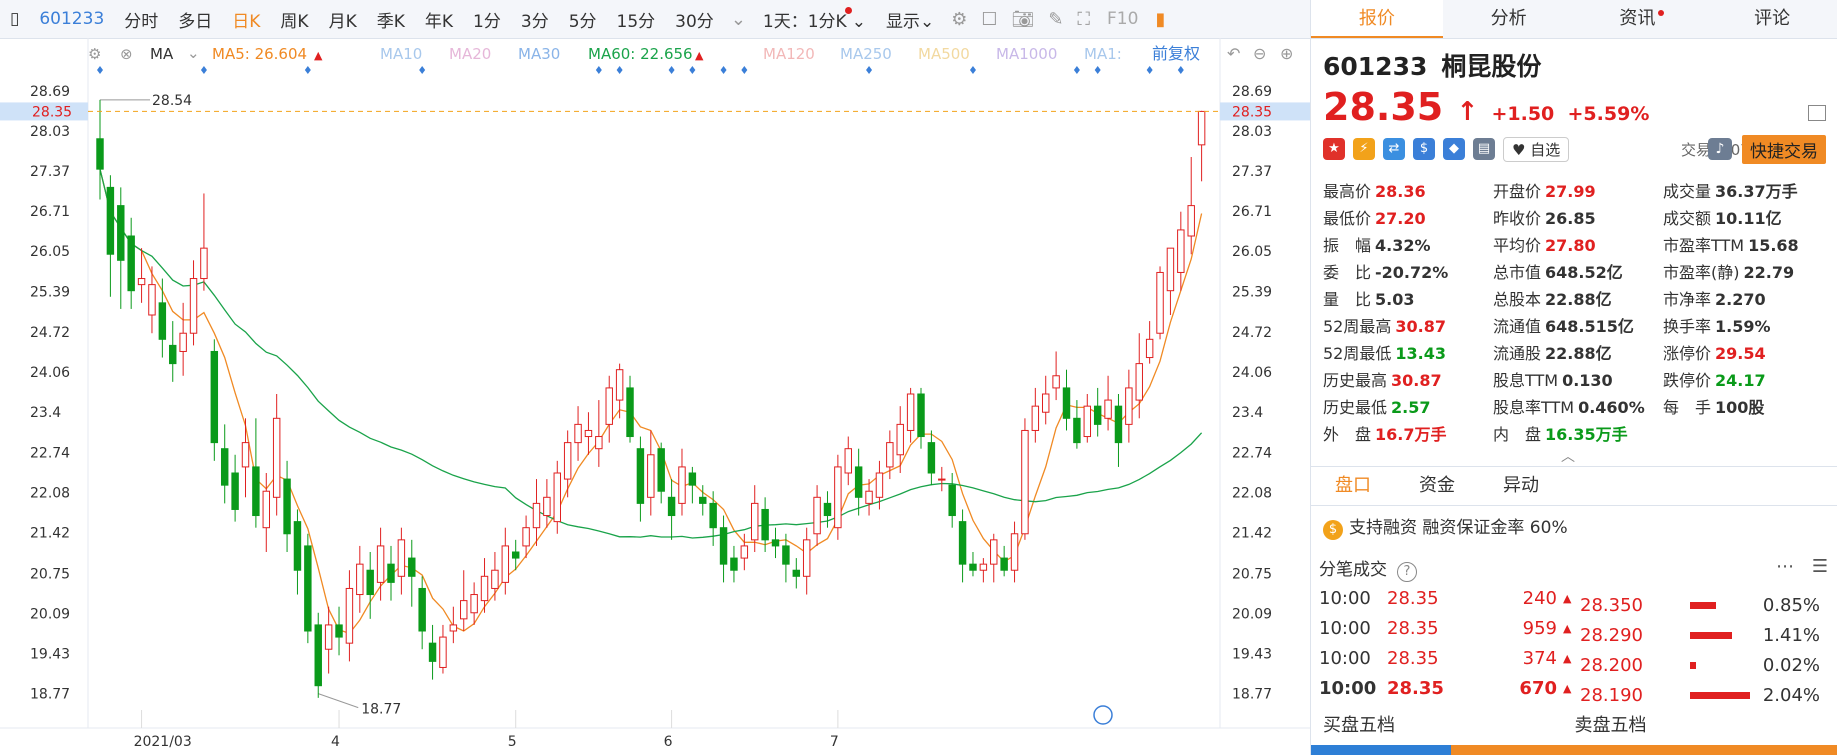 The width and height of the screenshot is (1837, 755). Describe the element at coordinates (910, 19) in the screenshot. I see `display-menu: 显示⌄` at that location.